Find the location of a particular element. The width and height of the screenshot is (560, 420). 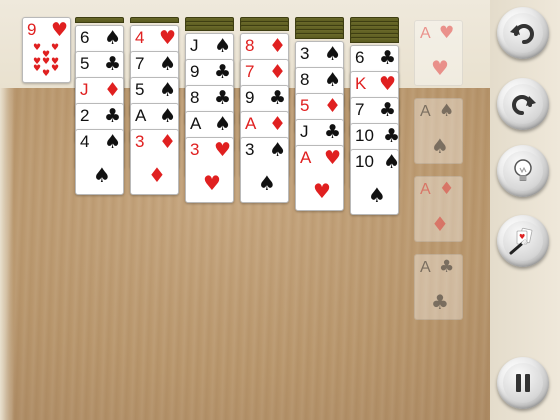

lightbulb-icon is located at coordinates (523, 170).